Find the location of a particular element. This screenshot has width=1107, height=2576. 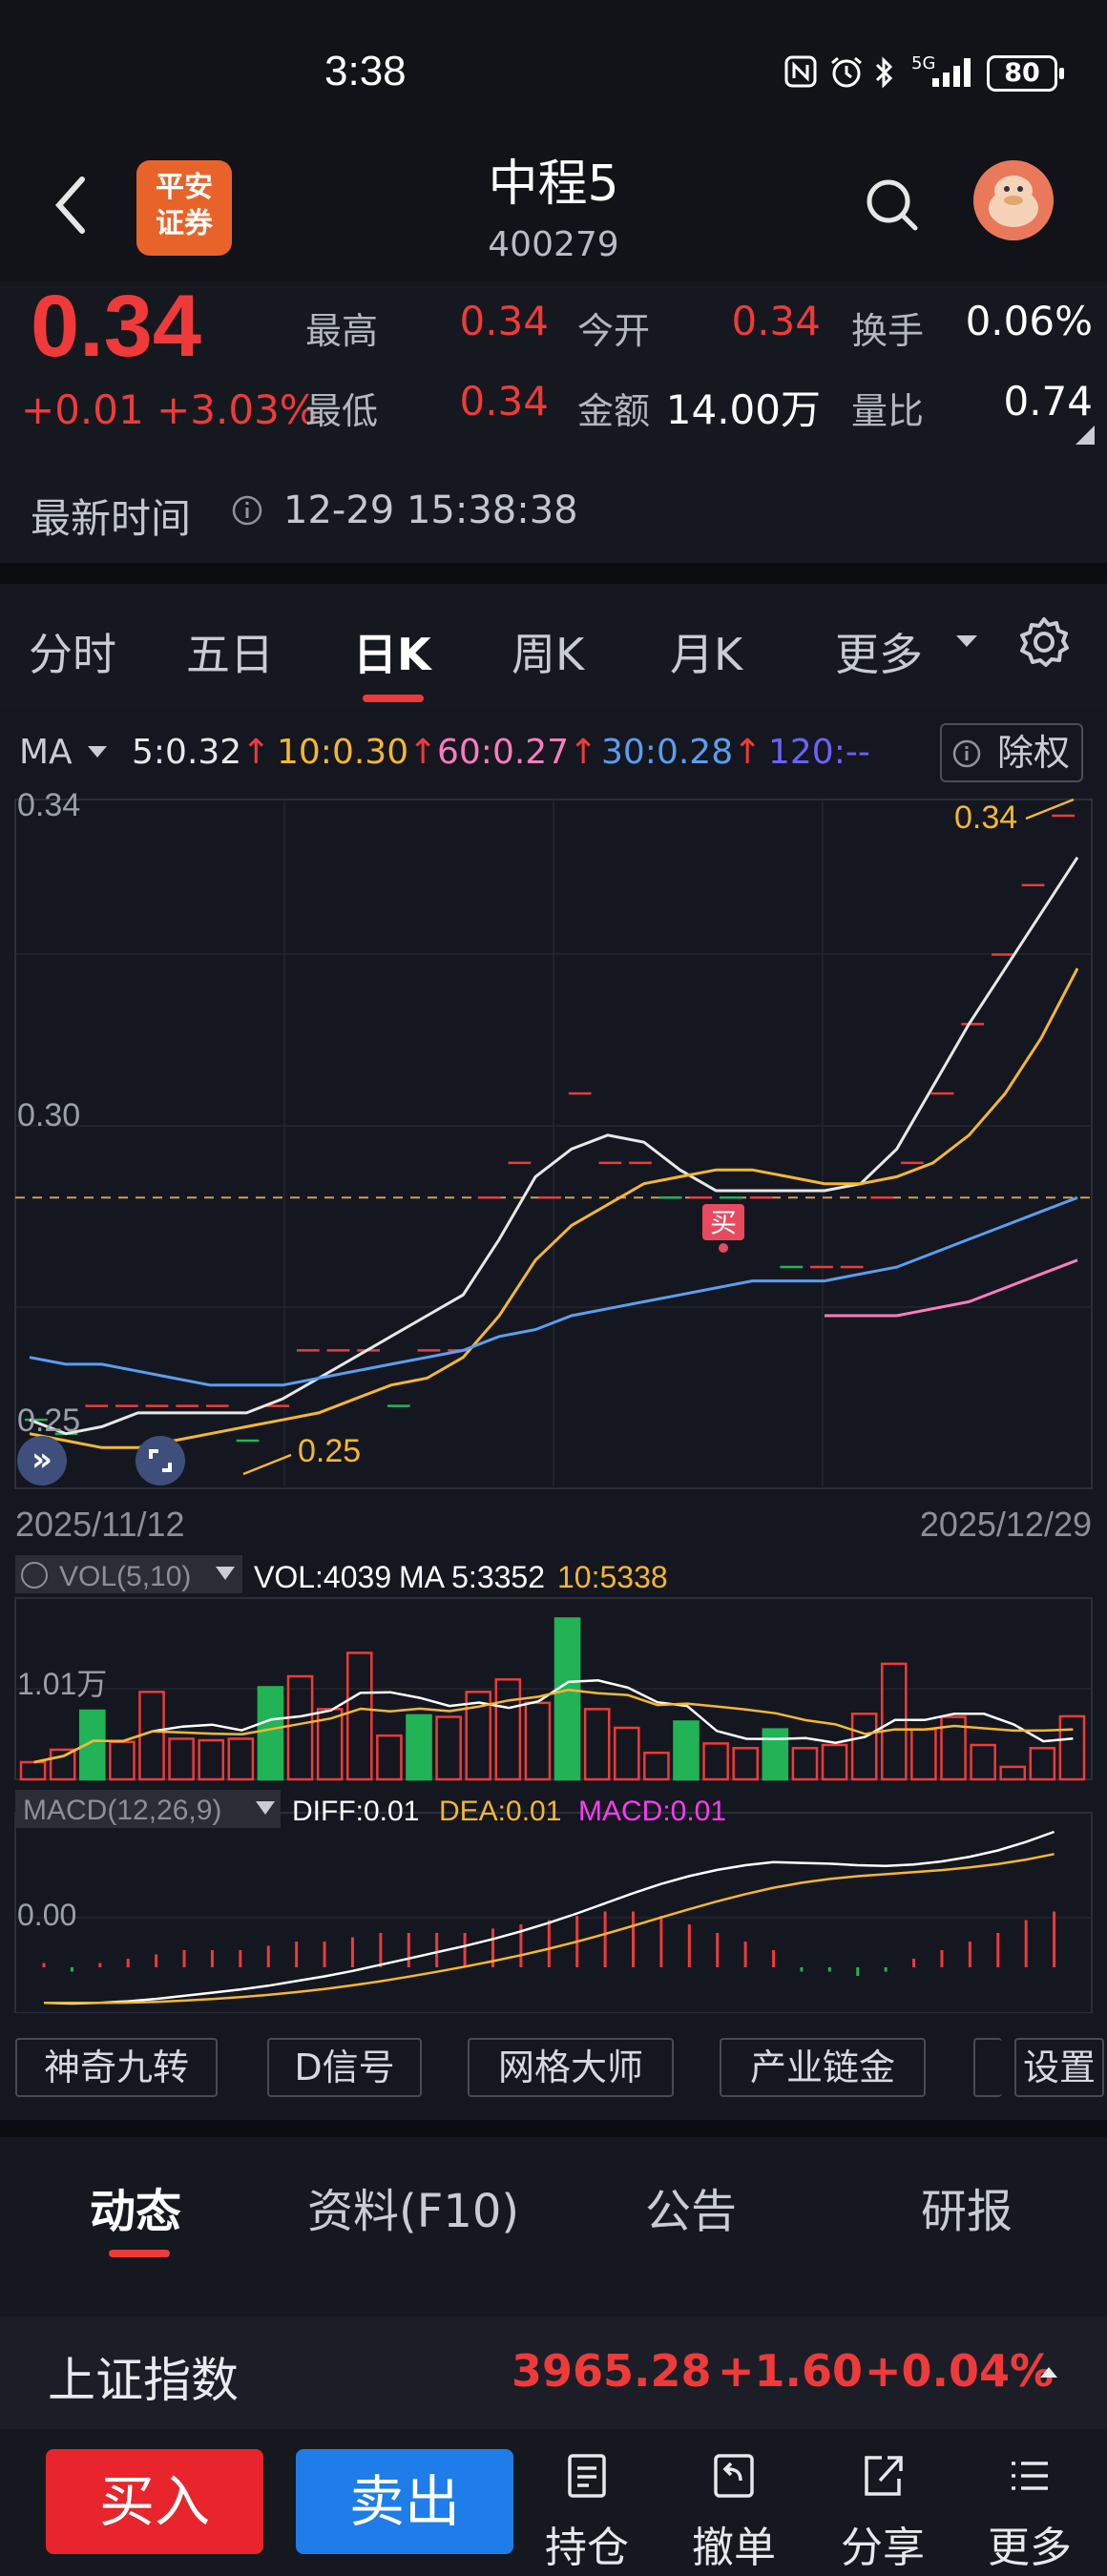

buy-button: 买入 is located at coordinates (154, 2501).